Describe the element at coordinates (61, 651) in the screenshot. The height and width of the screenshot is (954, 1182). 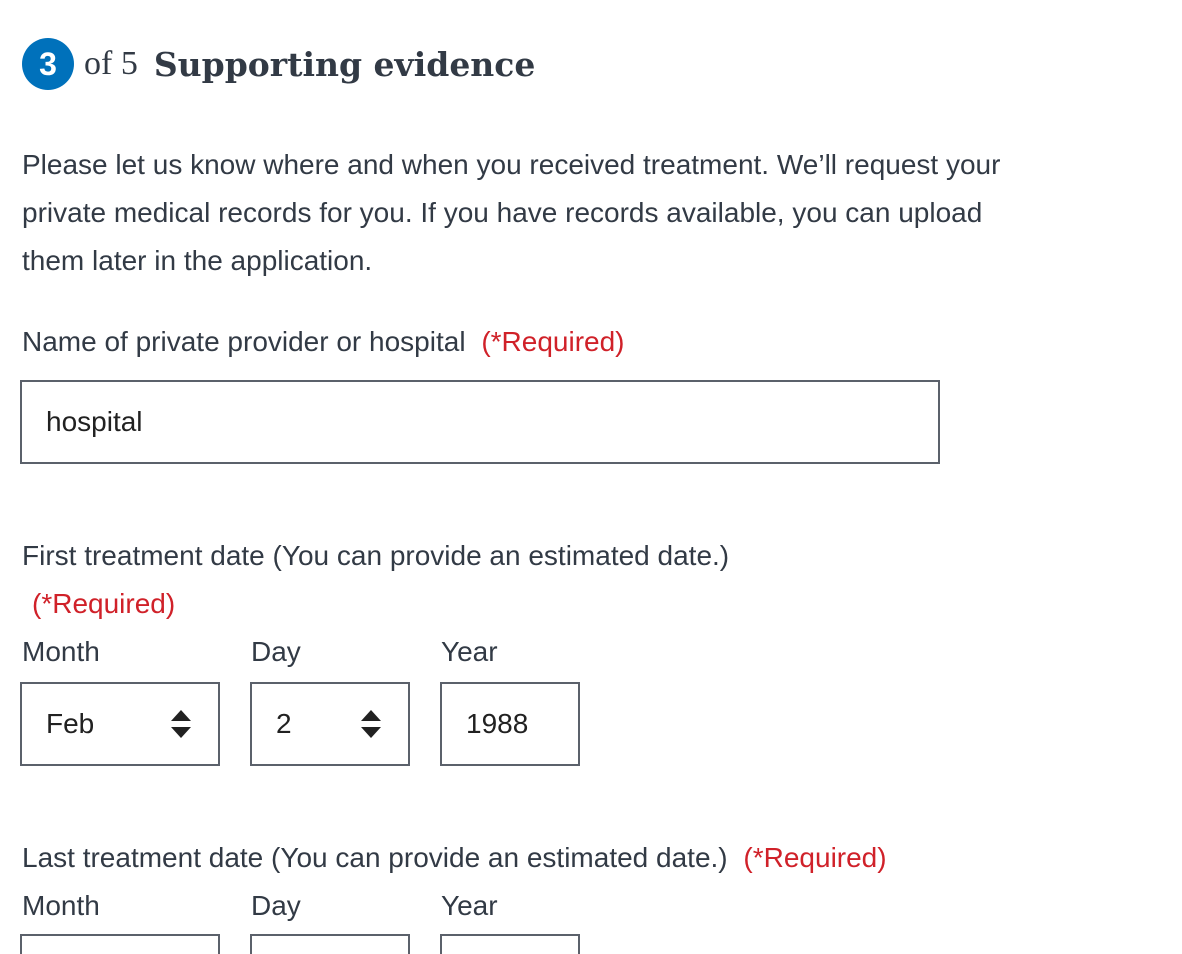
I see `first-date-month-label: Month` at that location.